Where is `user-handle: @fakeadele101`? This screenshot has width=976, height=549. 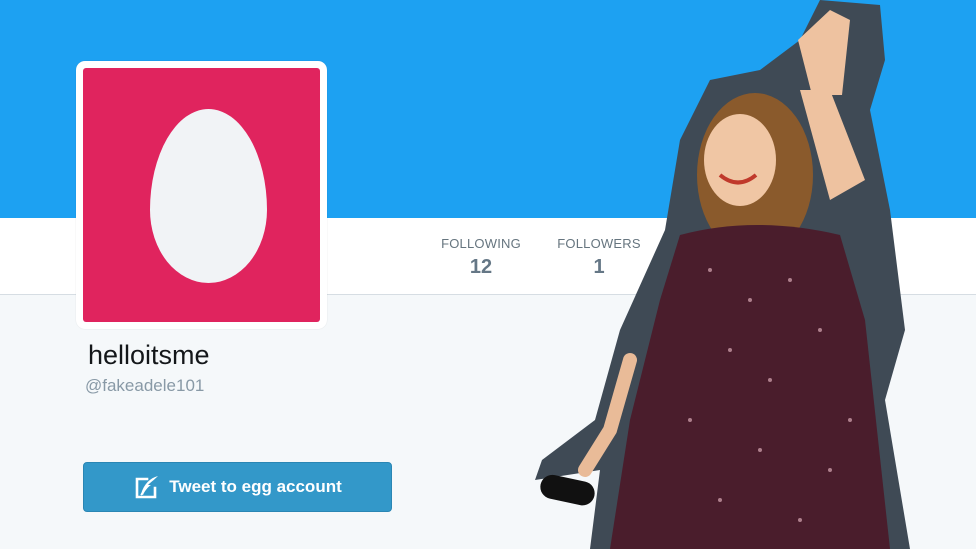 user-handle: @fakeadele101 is located at coordinates (144, 386).